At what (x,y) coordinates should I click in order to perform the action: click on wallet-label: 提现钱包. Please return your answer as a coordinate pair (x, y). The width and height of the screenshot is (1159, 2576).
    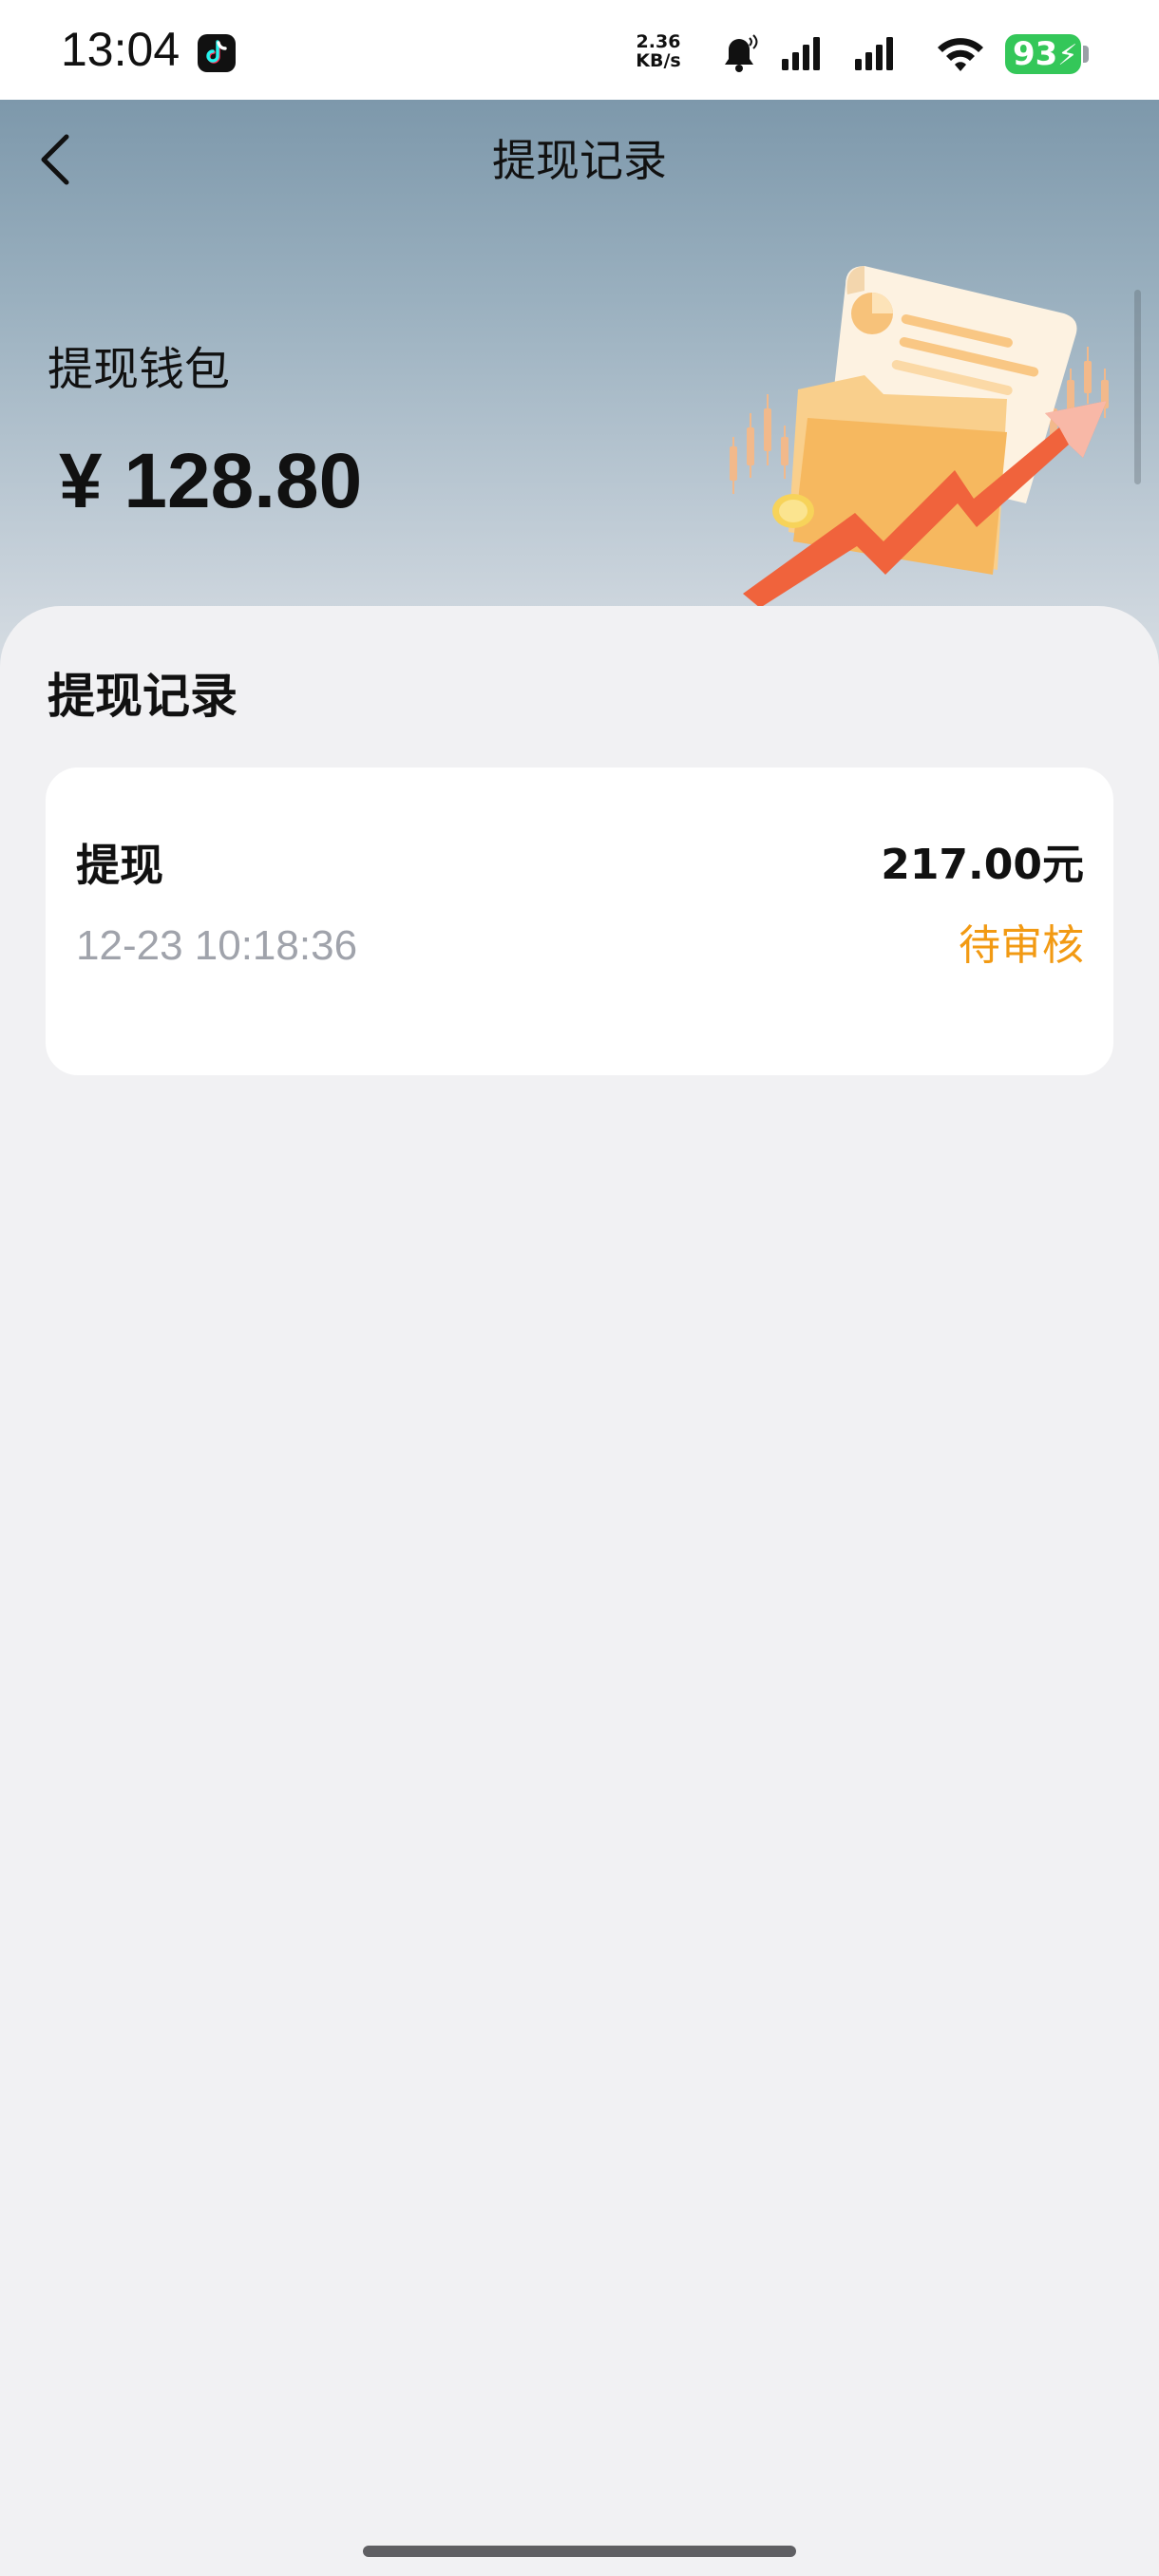
    Looking at the image, I should click on (139, 369).